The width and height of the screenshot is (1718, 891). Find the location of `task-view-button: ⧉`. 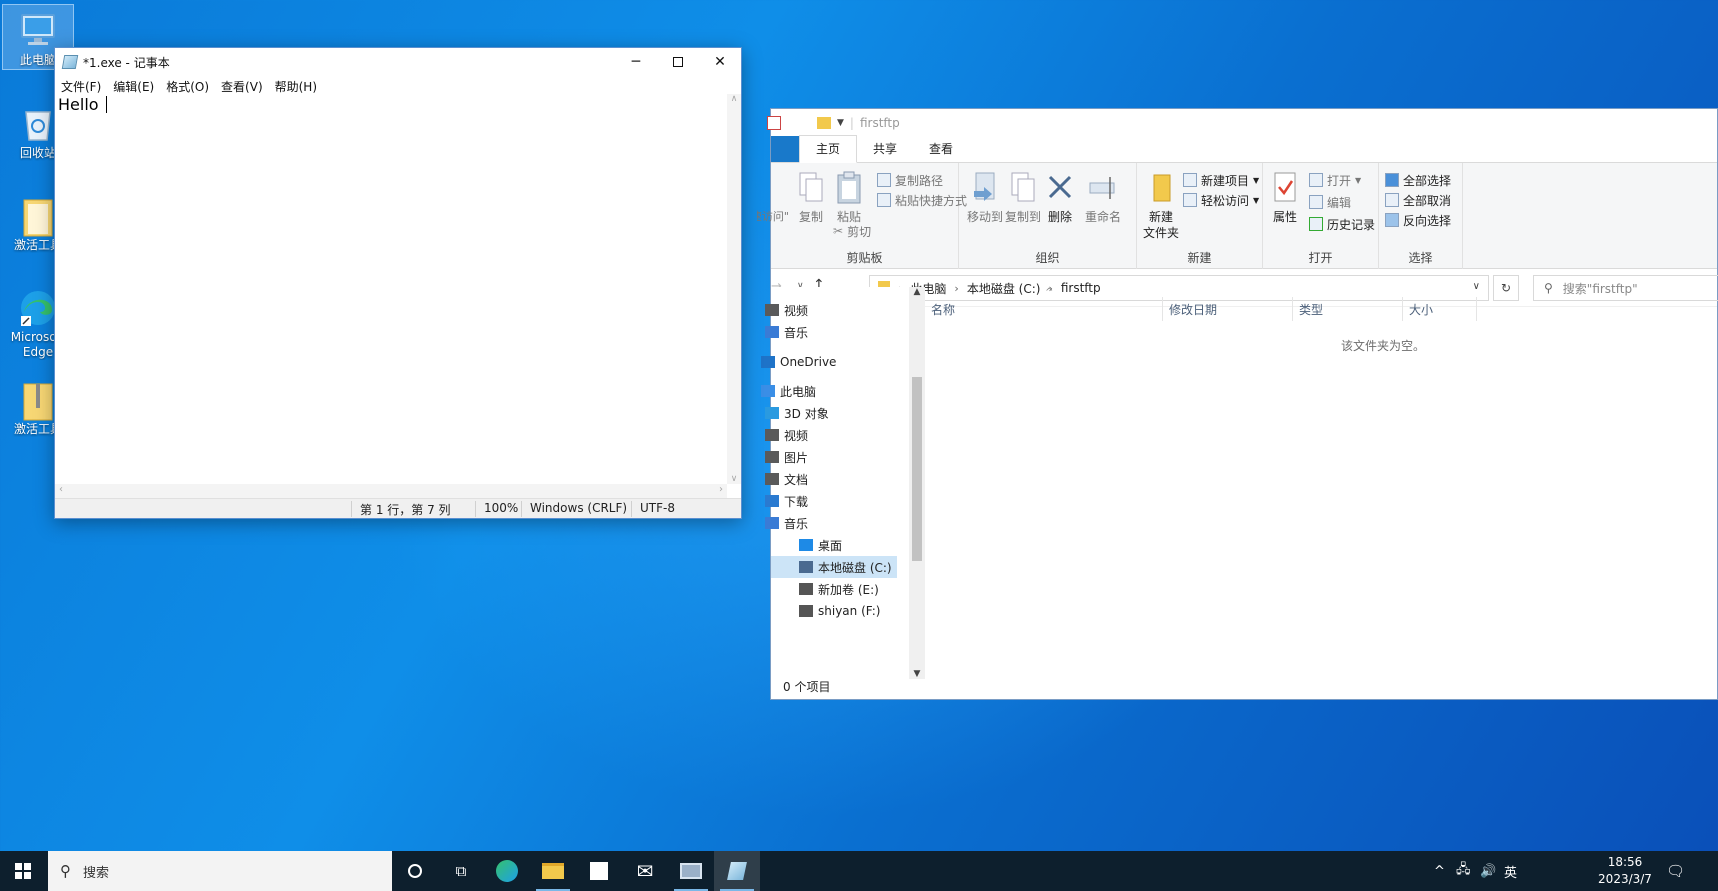

task-view-button: ⧉ is located at coordinates (461, 871).